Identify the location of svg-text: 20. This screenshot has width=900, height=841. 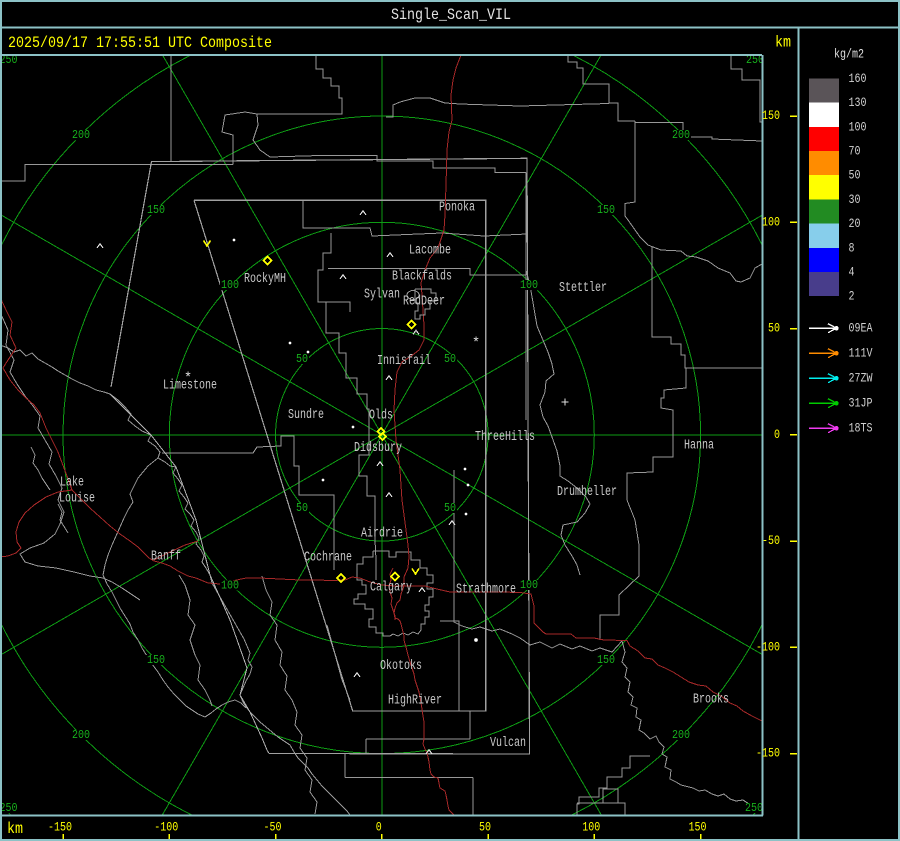
(855, 224).